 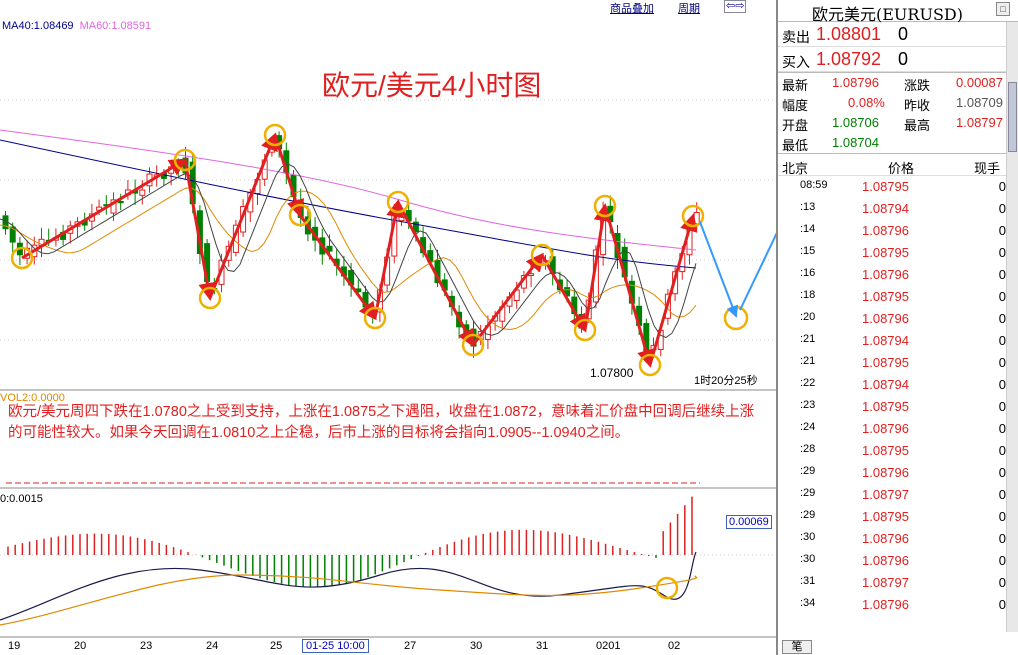 I want to click on tab-ticks: 笔, so click(x=797, y=647).